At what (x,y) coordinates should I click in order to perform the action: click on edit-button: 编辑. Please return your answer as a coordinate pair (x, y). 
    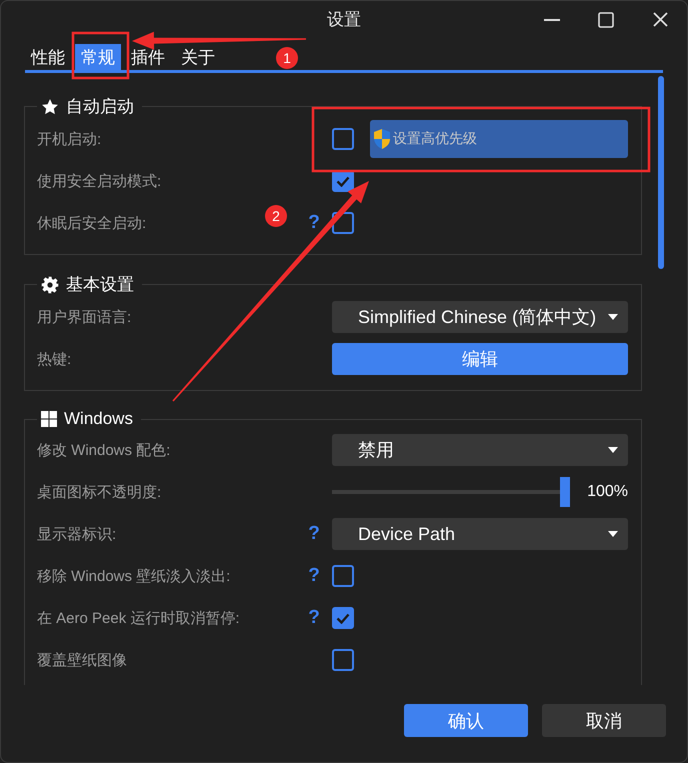
    Looking at the image, I should click on (480, 359).